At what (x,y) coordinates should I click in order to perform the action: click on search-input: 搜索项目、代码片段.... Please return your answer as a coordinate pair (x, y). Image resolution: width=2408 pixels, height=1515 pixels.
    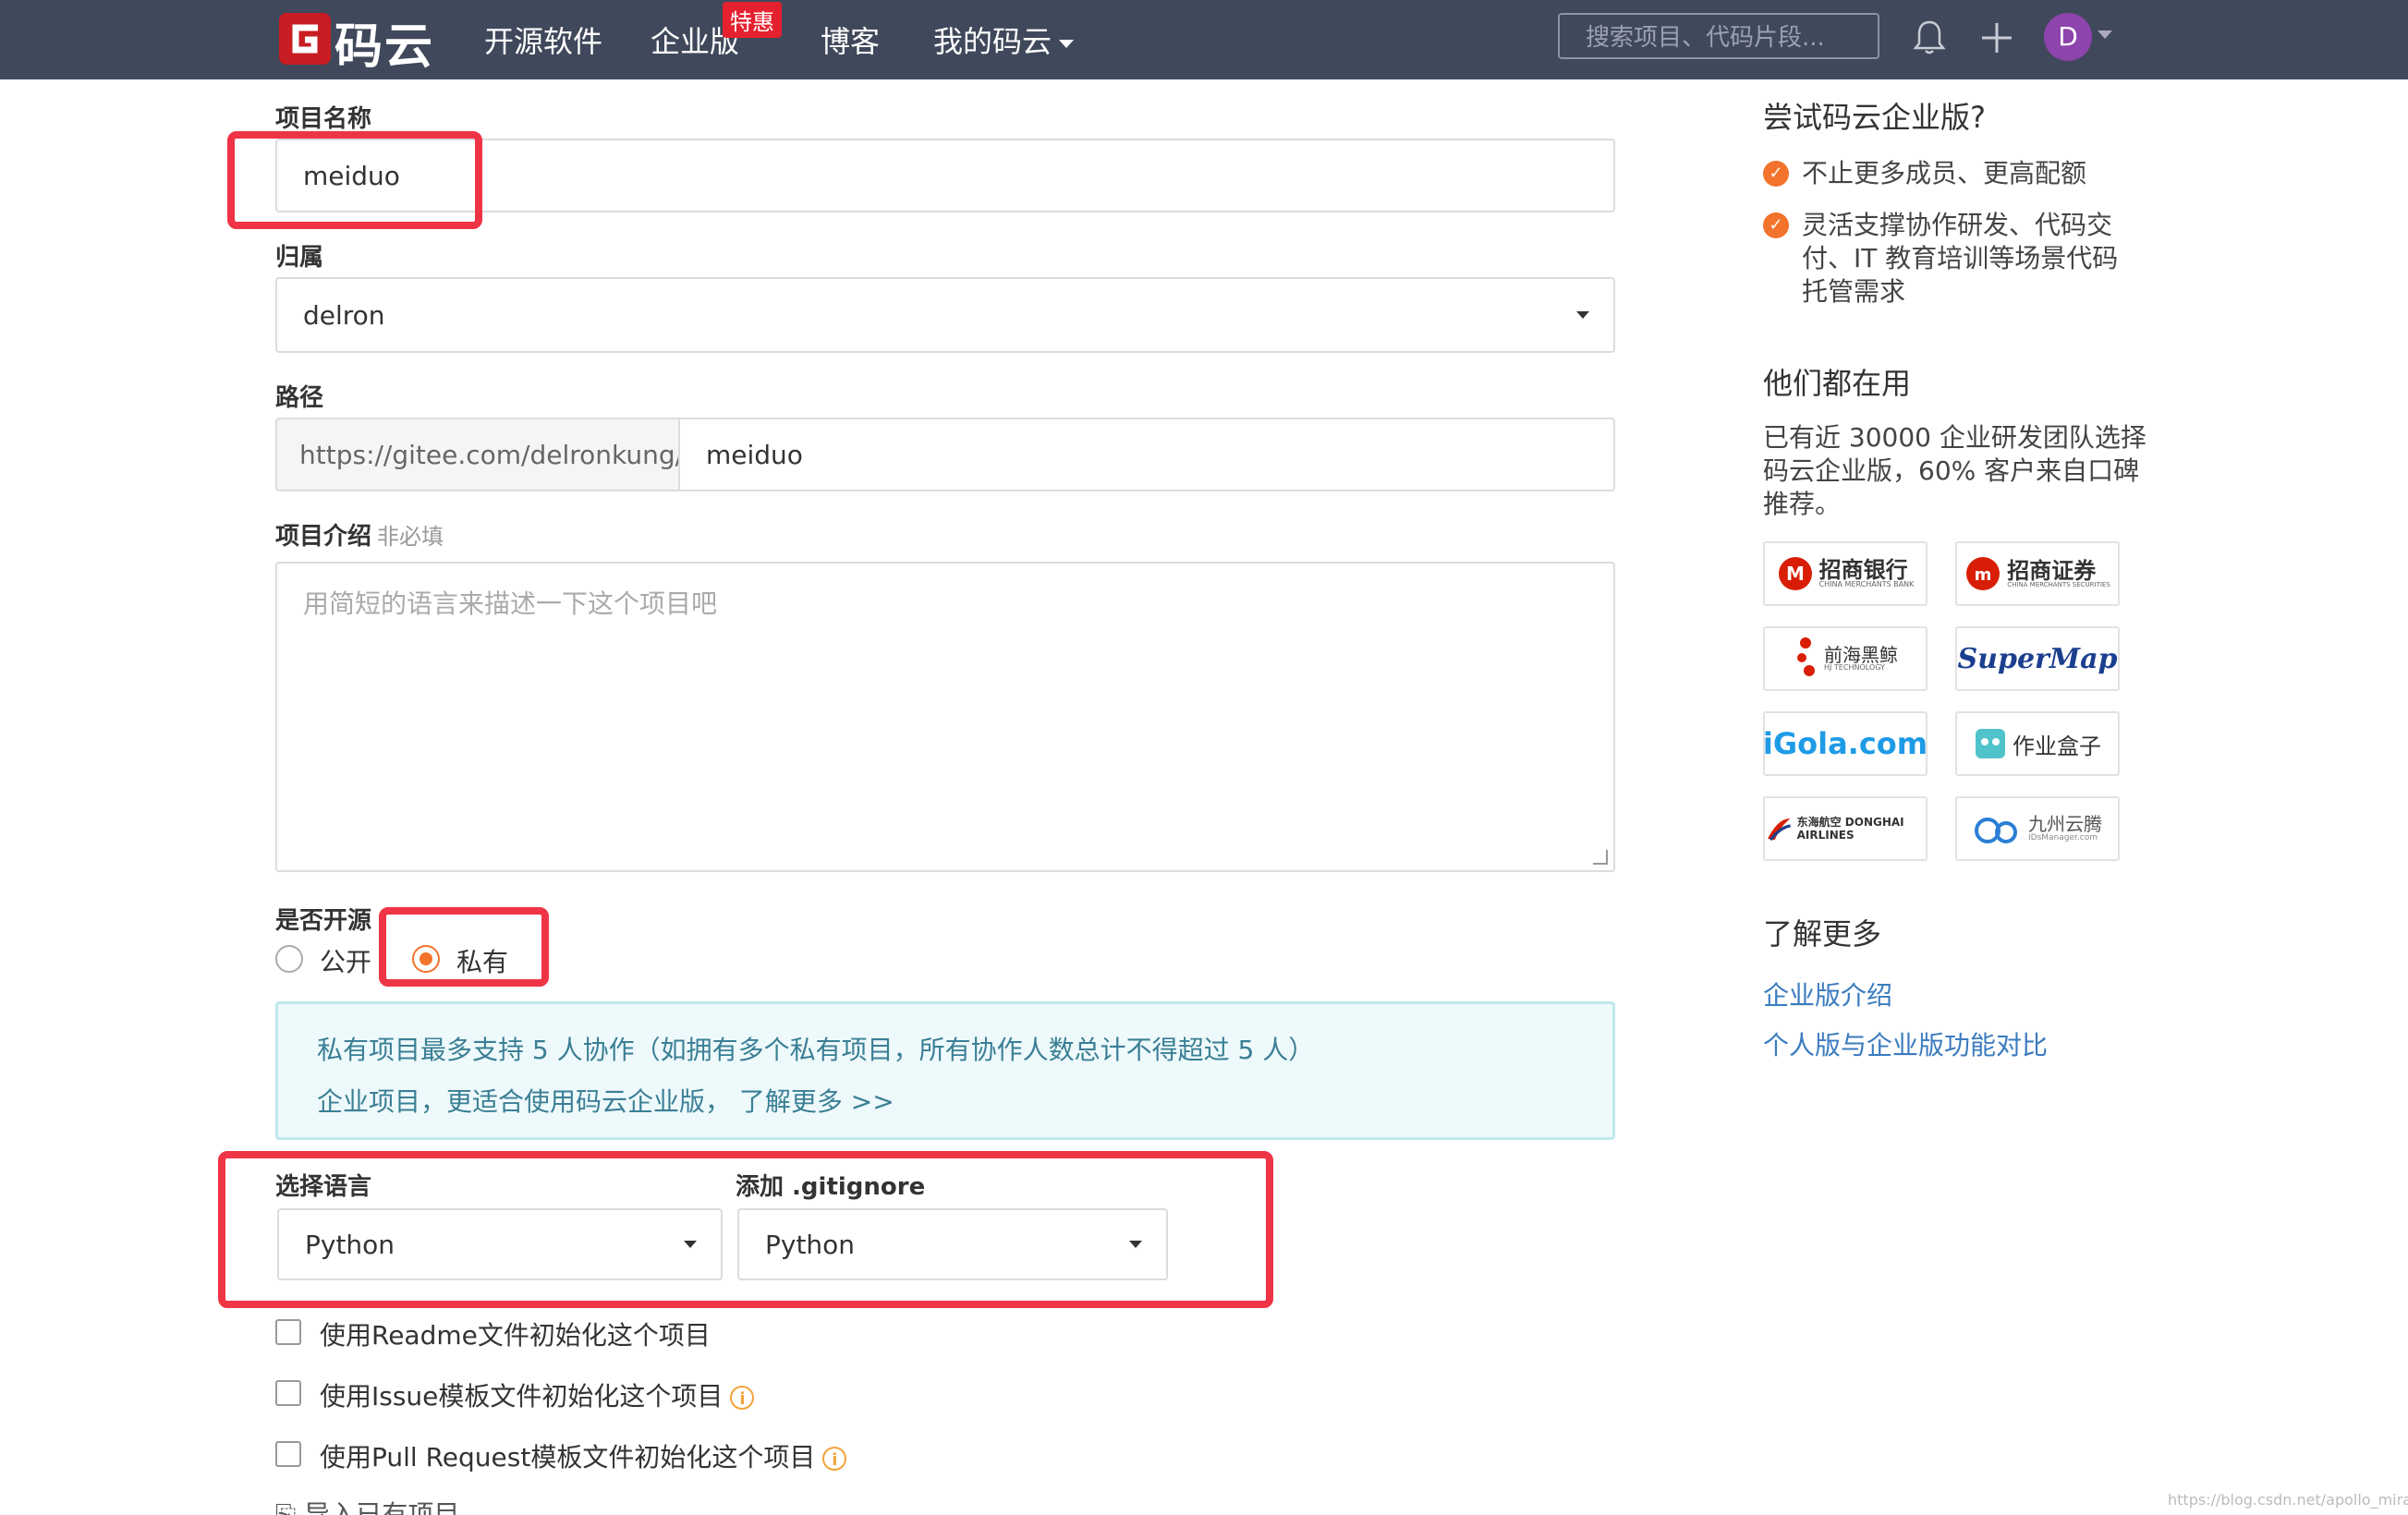
    Looking at the image, I should click on (1718, 36).